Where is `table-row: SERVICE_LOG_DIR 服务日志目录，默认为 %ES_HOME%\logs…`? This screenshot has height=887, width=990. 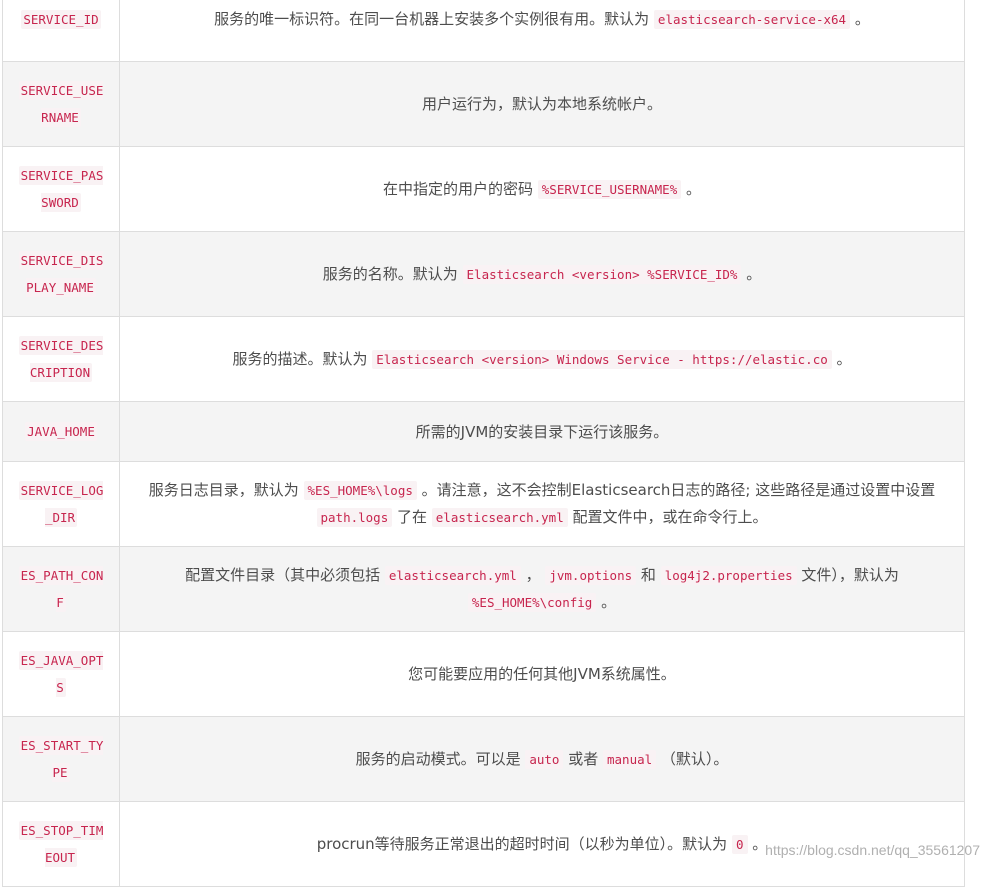
table-row: SERVICE_LOG_DIR 服务日志目录，默认为 %ES_HOME%\logs… is located at coordinates (483, 504).